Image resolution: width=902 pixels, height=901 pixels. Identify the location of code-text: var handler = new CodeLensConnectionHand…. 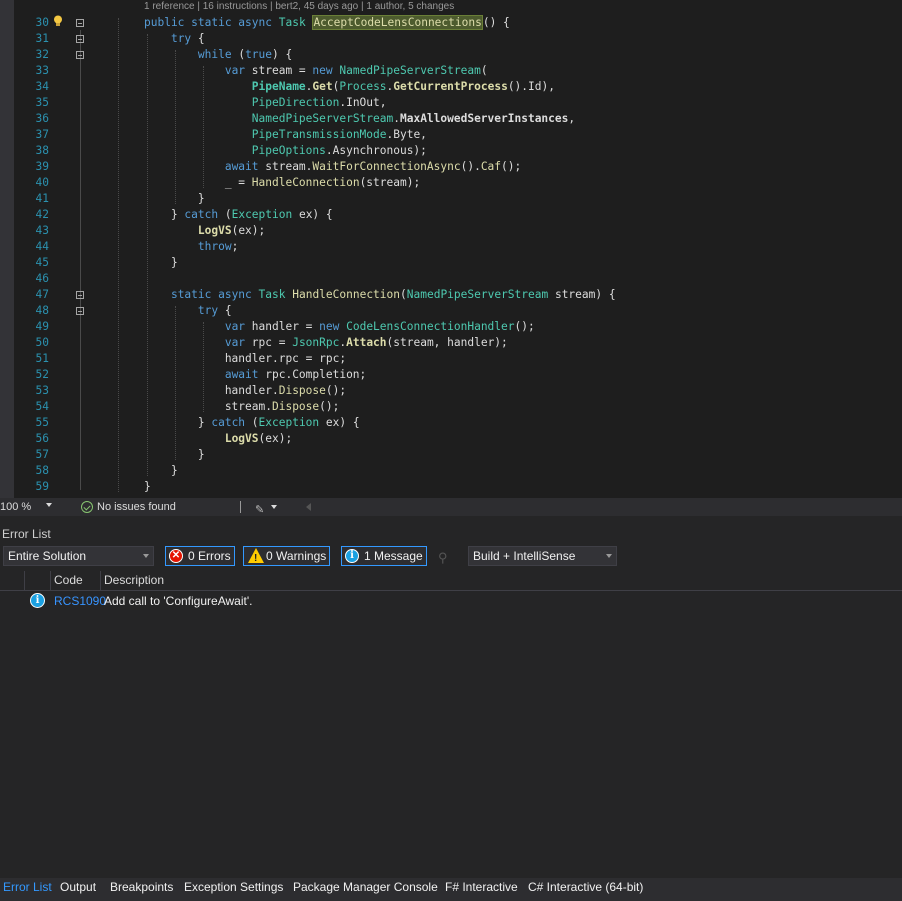
(339, 327).